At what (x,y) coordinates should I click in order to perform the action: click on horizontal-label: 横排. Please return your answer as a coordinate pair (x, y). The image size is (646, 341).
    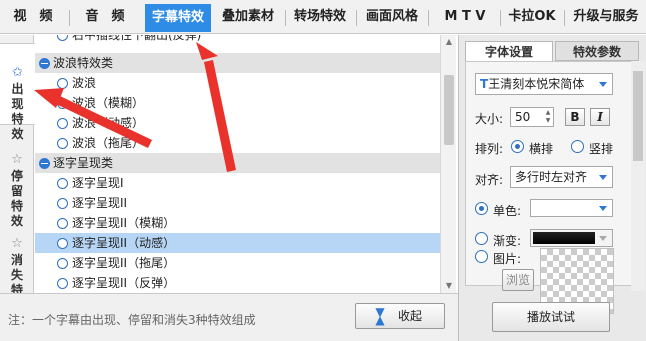
    Looking at the image, I should click on (541, 149).